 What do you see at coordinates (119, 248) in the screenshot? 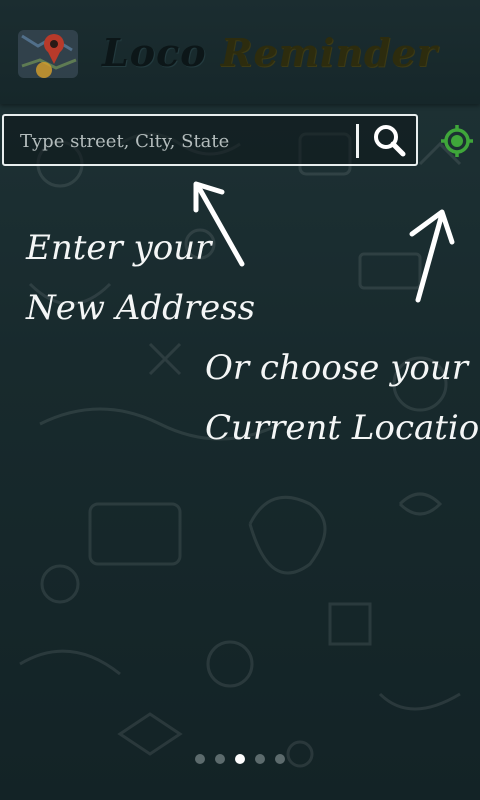
I see `enter-address-hint-line1: Enter your` at bounding box center [119, 248].